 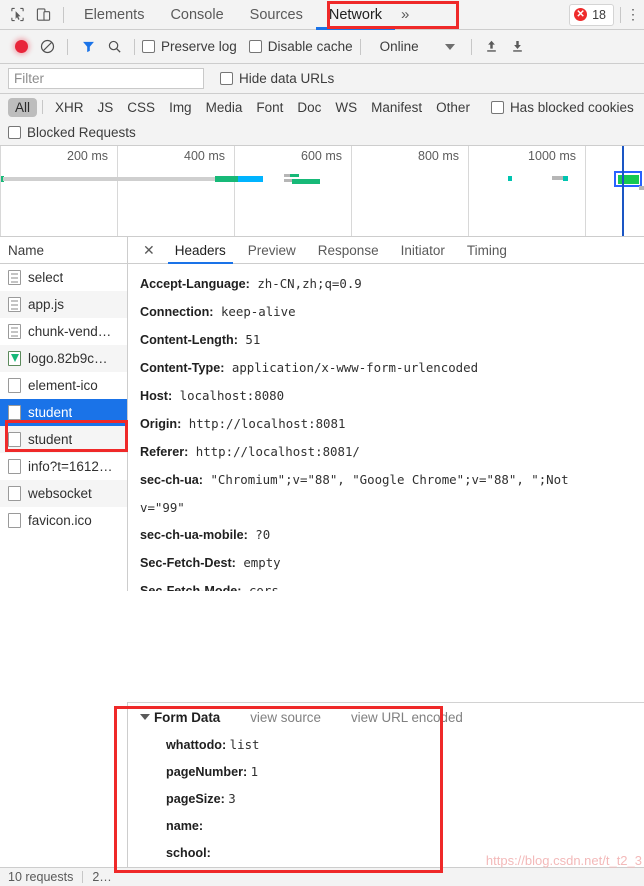 I want to click on header-value: http://localhost:8081, so click(x=267, y=423).